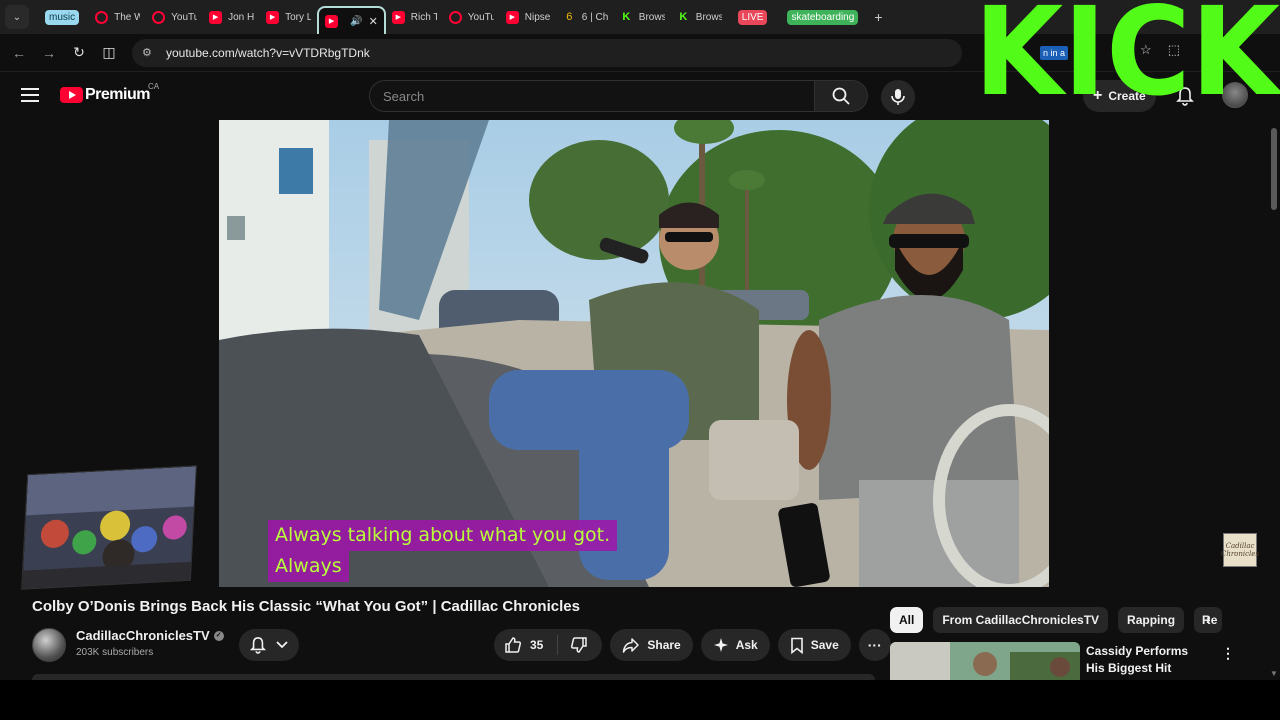 This screenshot has height=720, width=1280. Describe the element at coordinates (1021, 620) in the screenshot. I see `filter-chip: From CadillacChroniclesTV` at that location.